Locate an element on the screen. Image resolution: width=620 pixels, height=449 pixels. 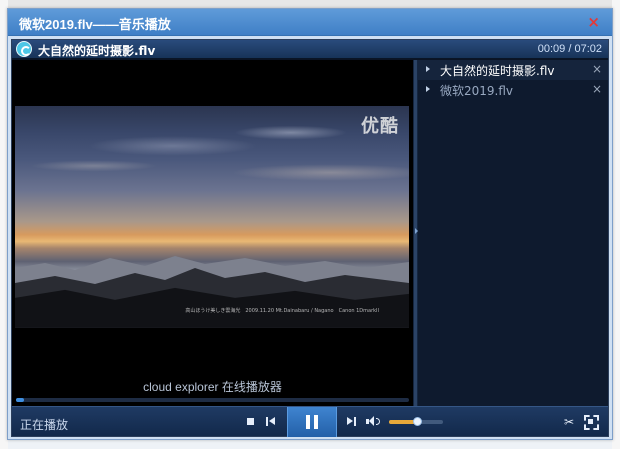
volume-slider-knob is located at coordinates (418, 421).